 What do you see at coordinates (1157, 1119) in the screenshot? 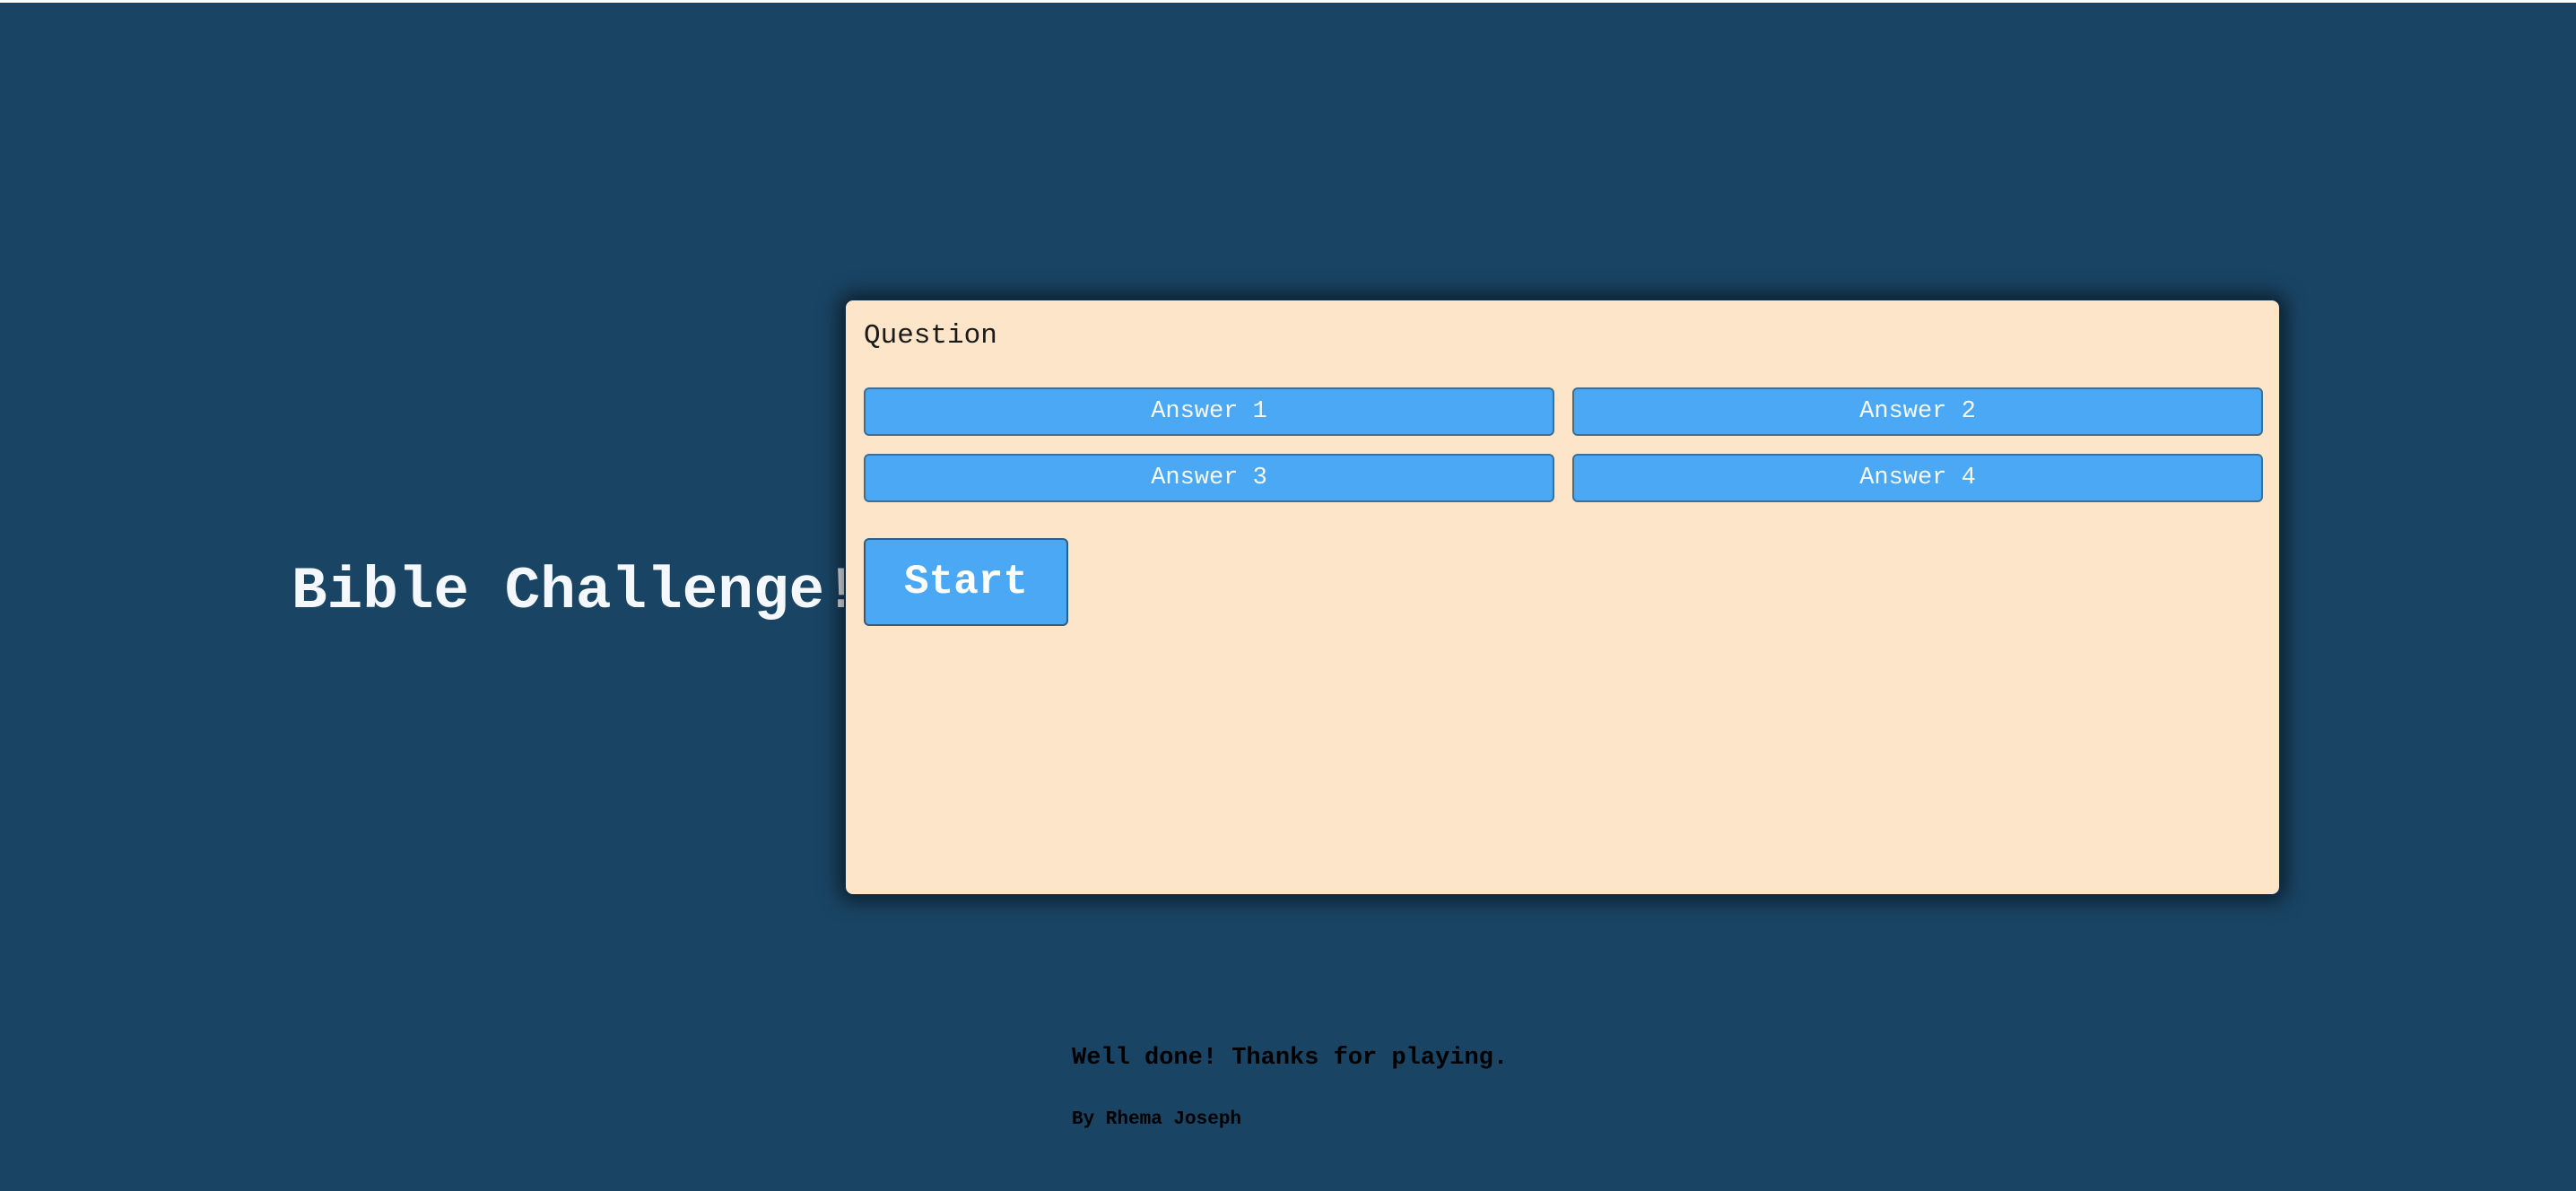
I see `author-credit: By Rhema Joseph` at bounding box center [1157, 1119].